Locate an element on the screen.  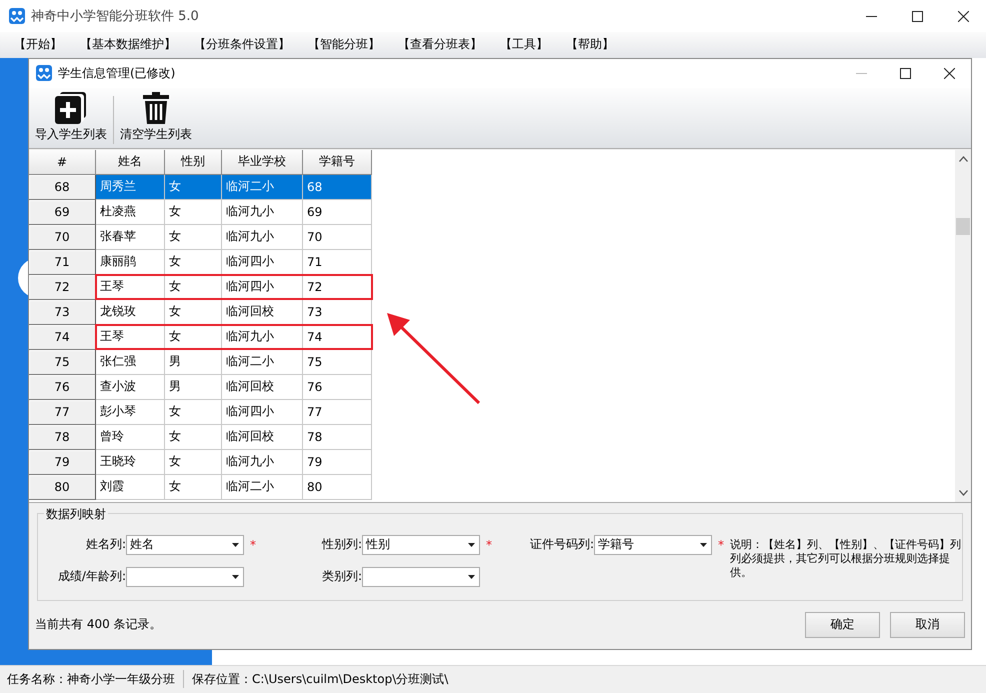
table-cell: 70 is located at coordinates (337, 237).